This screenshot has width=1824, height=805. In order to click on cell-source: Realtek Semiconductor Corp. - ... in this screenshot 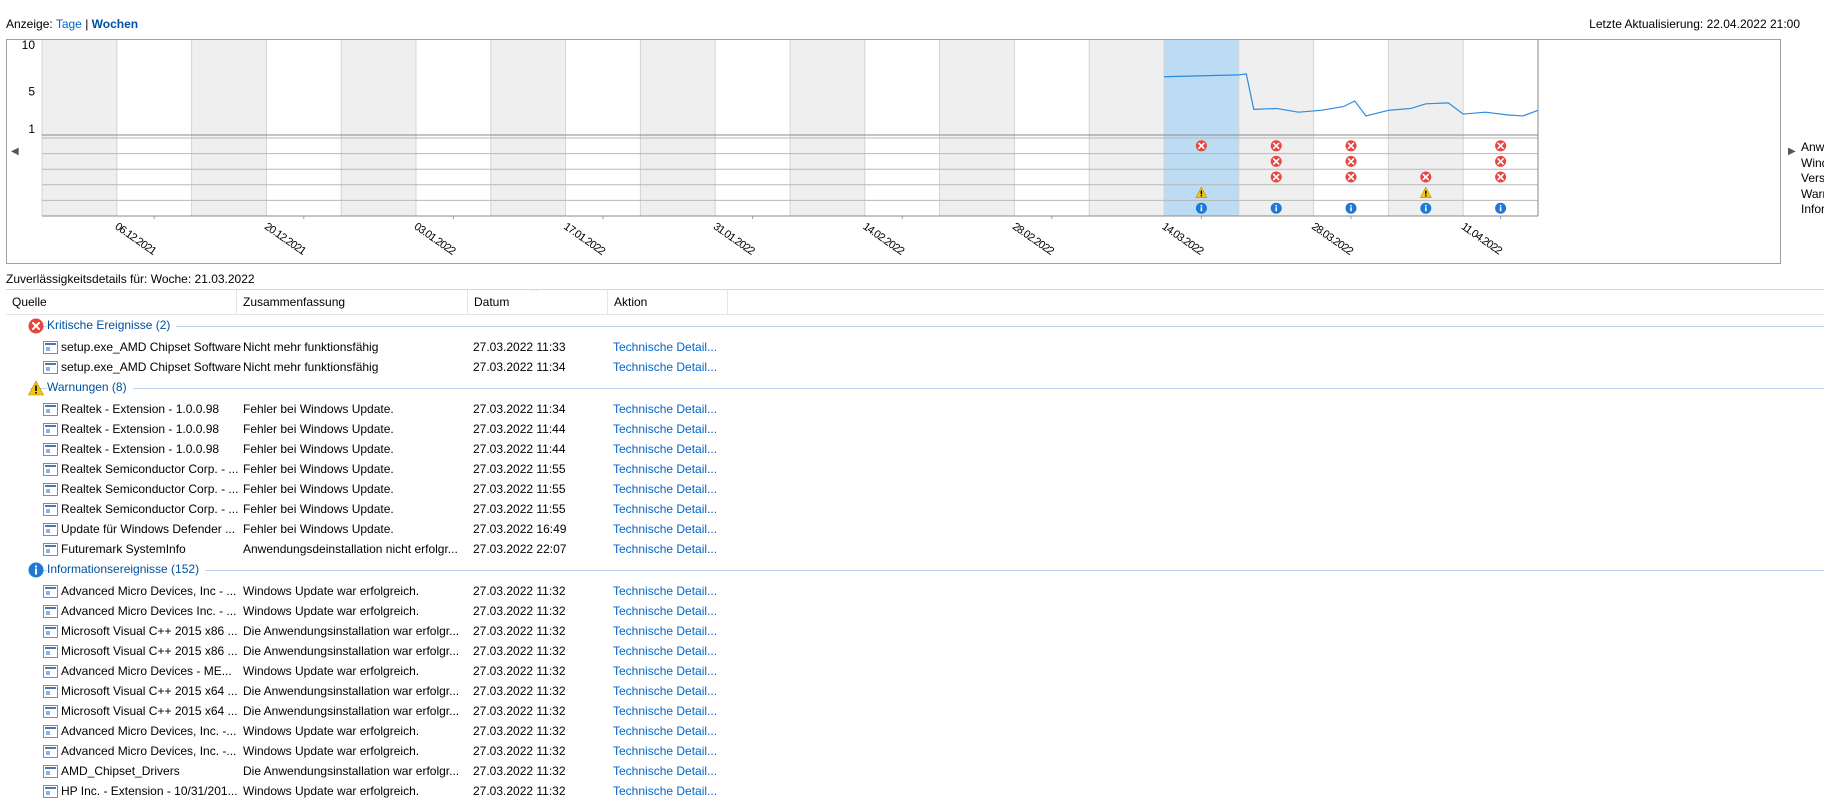, I will do `click(150, 469)`.